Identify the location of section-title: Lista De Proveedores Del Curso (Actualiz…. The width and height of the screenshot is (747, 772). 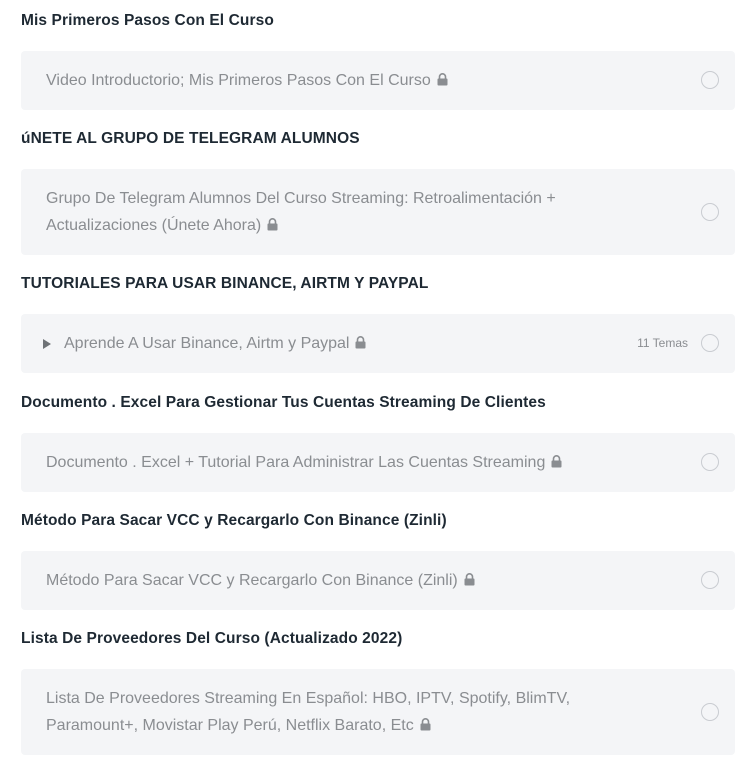
(212, 638).